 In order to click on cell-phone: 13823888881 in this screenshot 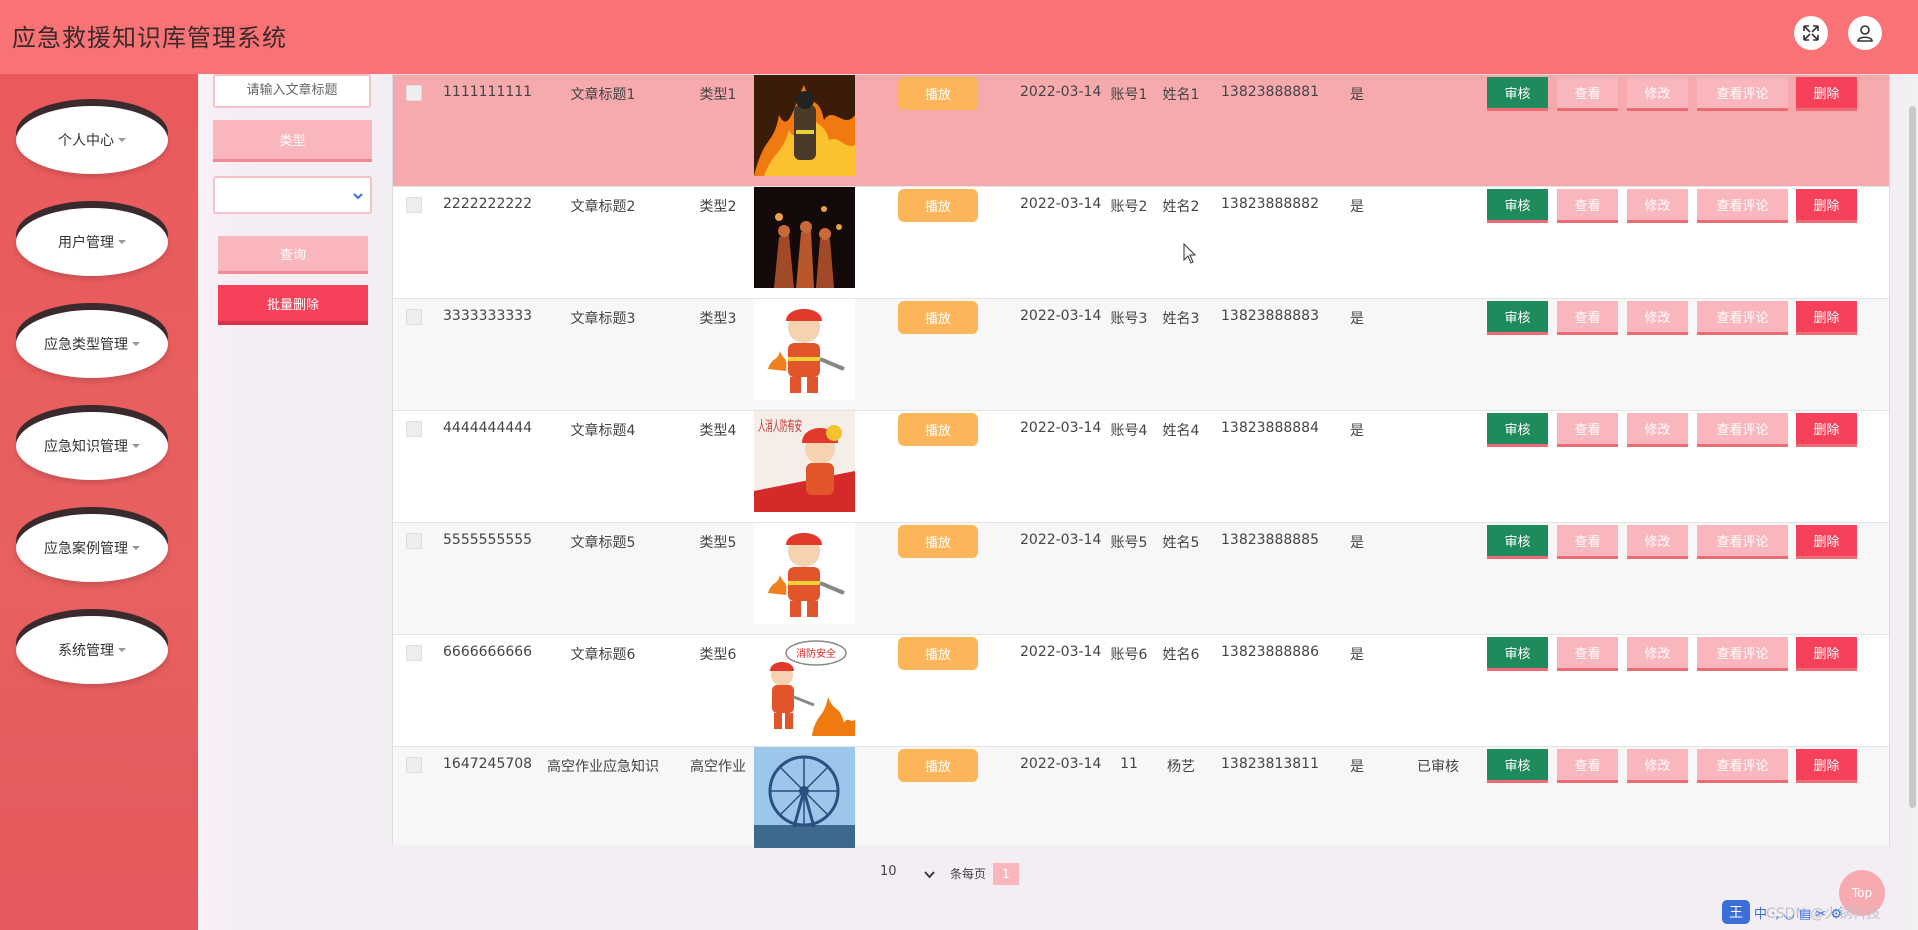, I will do `click(1270, 92)`.